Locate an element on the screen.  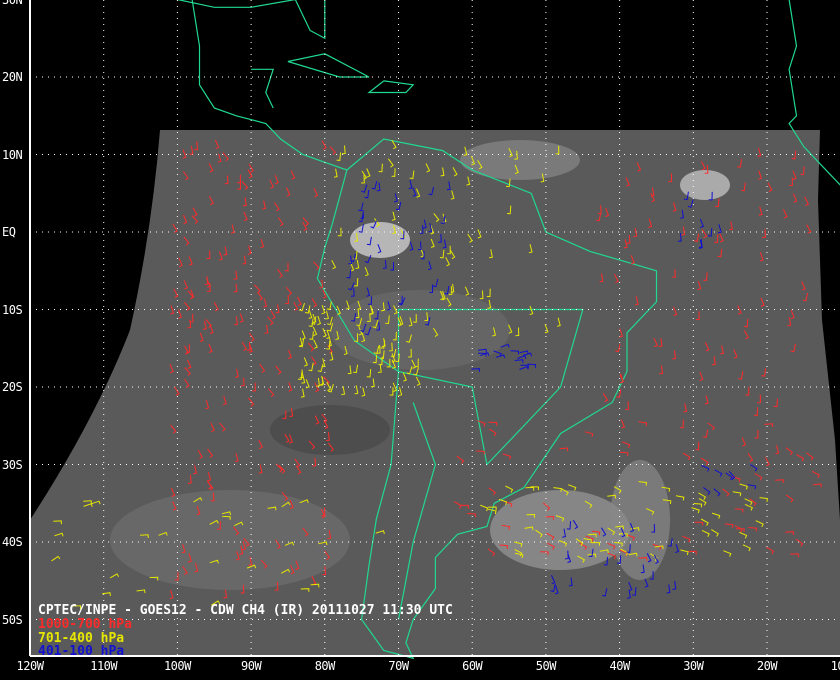
lat-label: 30N is located at coordinates (12, 3).